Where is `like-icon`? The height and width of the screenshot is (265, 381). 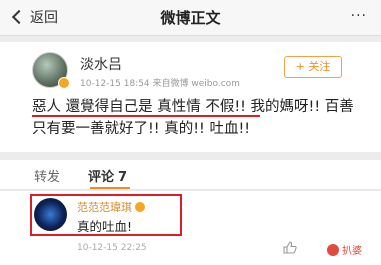 like-icon is located at coordinates (290, 247).